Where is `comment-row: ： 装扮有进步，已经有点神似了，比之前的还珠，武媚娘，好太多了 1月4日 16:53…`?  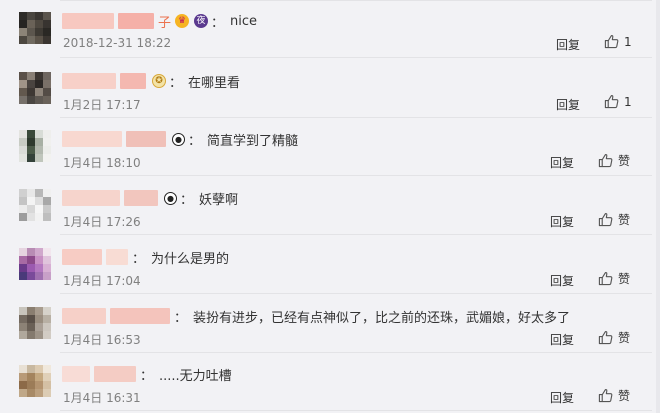 comment-row: ： 装扮有进步，已经有点神似了，比之前的还珠，武媚娘，好太多了 1月4日 16:53… is located at coordinates (330, 324).